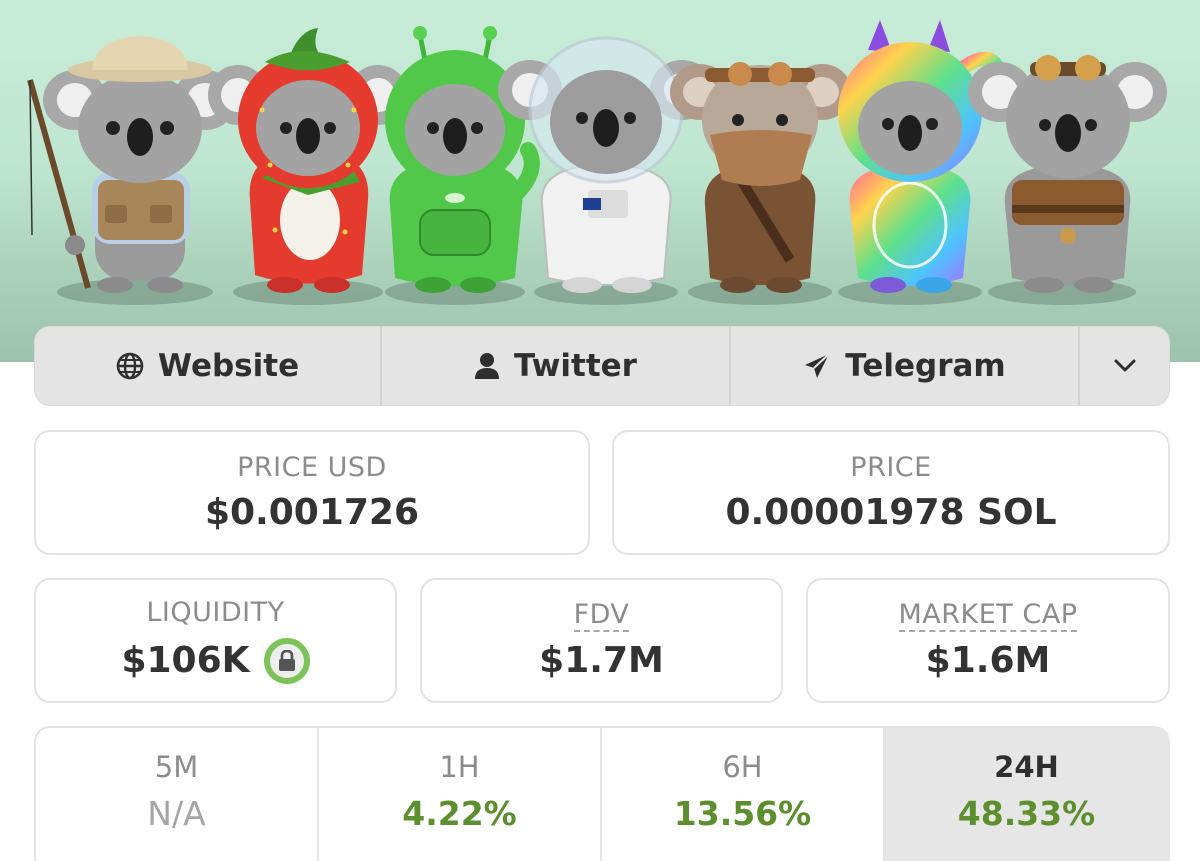 The width and height of the screenshot is (1200, 861). I want to click on price-native-value: 0.00001978 SOL, so click(891, 513).